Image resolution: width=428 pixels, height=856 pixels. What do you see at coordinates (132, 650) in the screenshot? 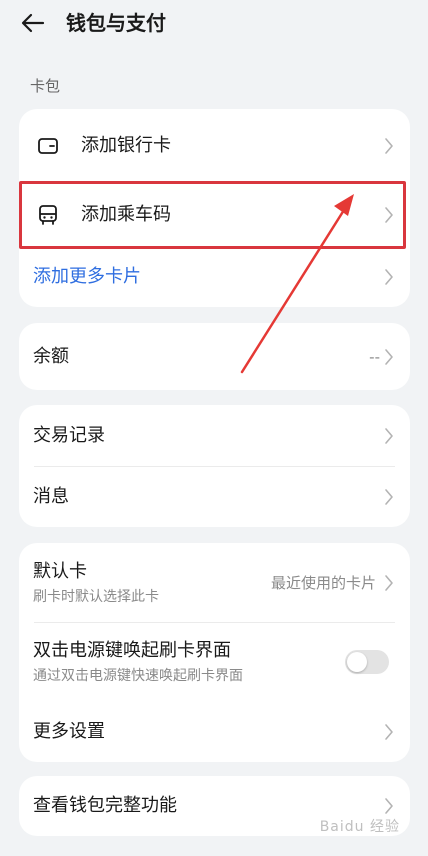
I see `double-click-label: 双击电源键唤起刷卡界面` at bounding box center [132, 650].